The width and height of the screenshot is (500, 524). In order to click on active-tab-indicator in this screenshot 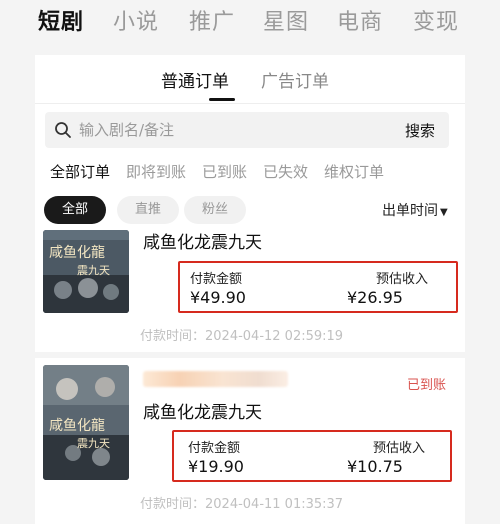, I will do `click(222, 99)`.